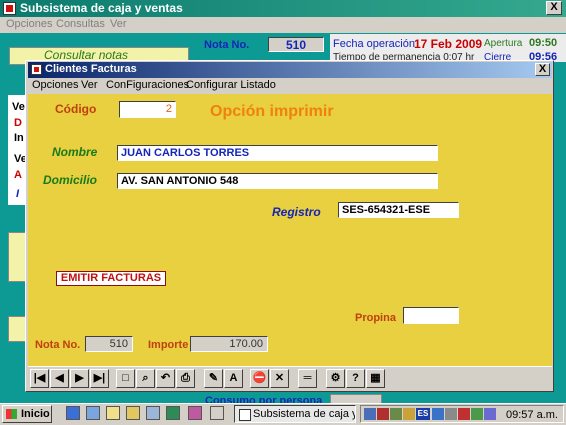 The height and width of the screenshot is (425, 566). I want to click on apertura-value: 09:50, so click(543, 43).